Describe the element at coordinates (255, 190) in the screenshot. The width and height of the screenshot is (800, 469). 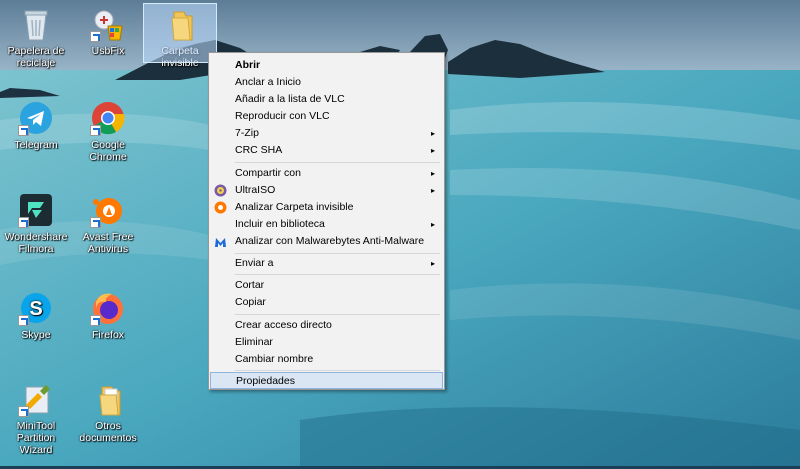
I see `menu-item-label: UltraISO` at that location.